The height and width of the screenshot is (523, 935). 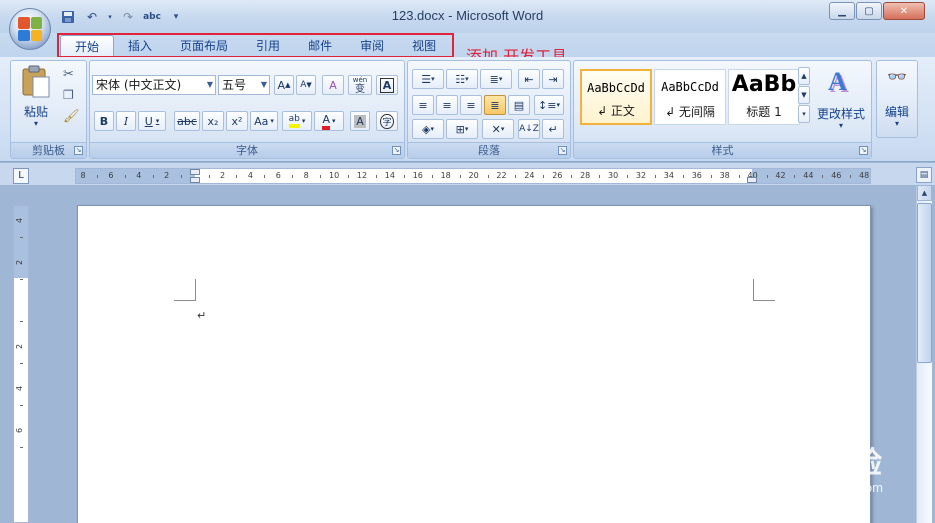 What do you see at coordinates (519, 105) in the screenshot?
I see `distributed-button: ▤` at bounding box center [519, 105].